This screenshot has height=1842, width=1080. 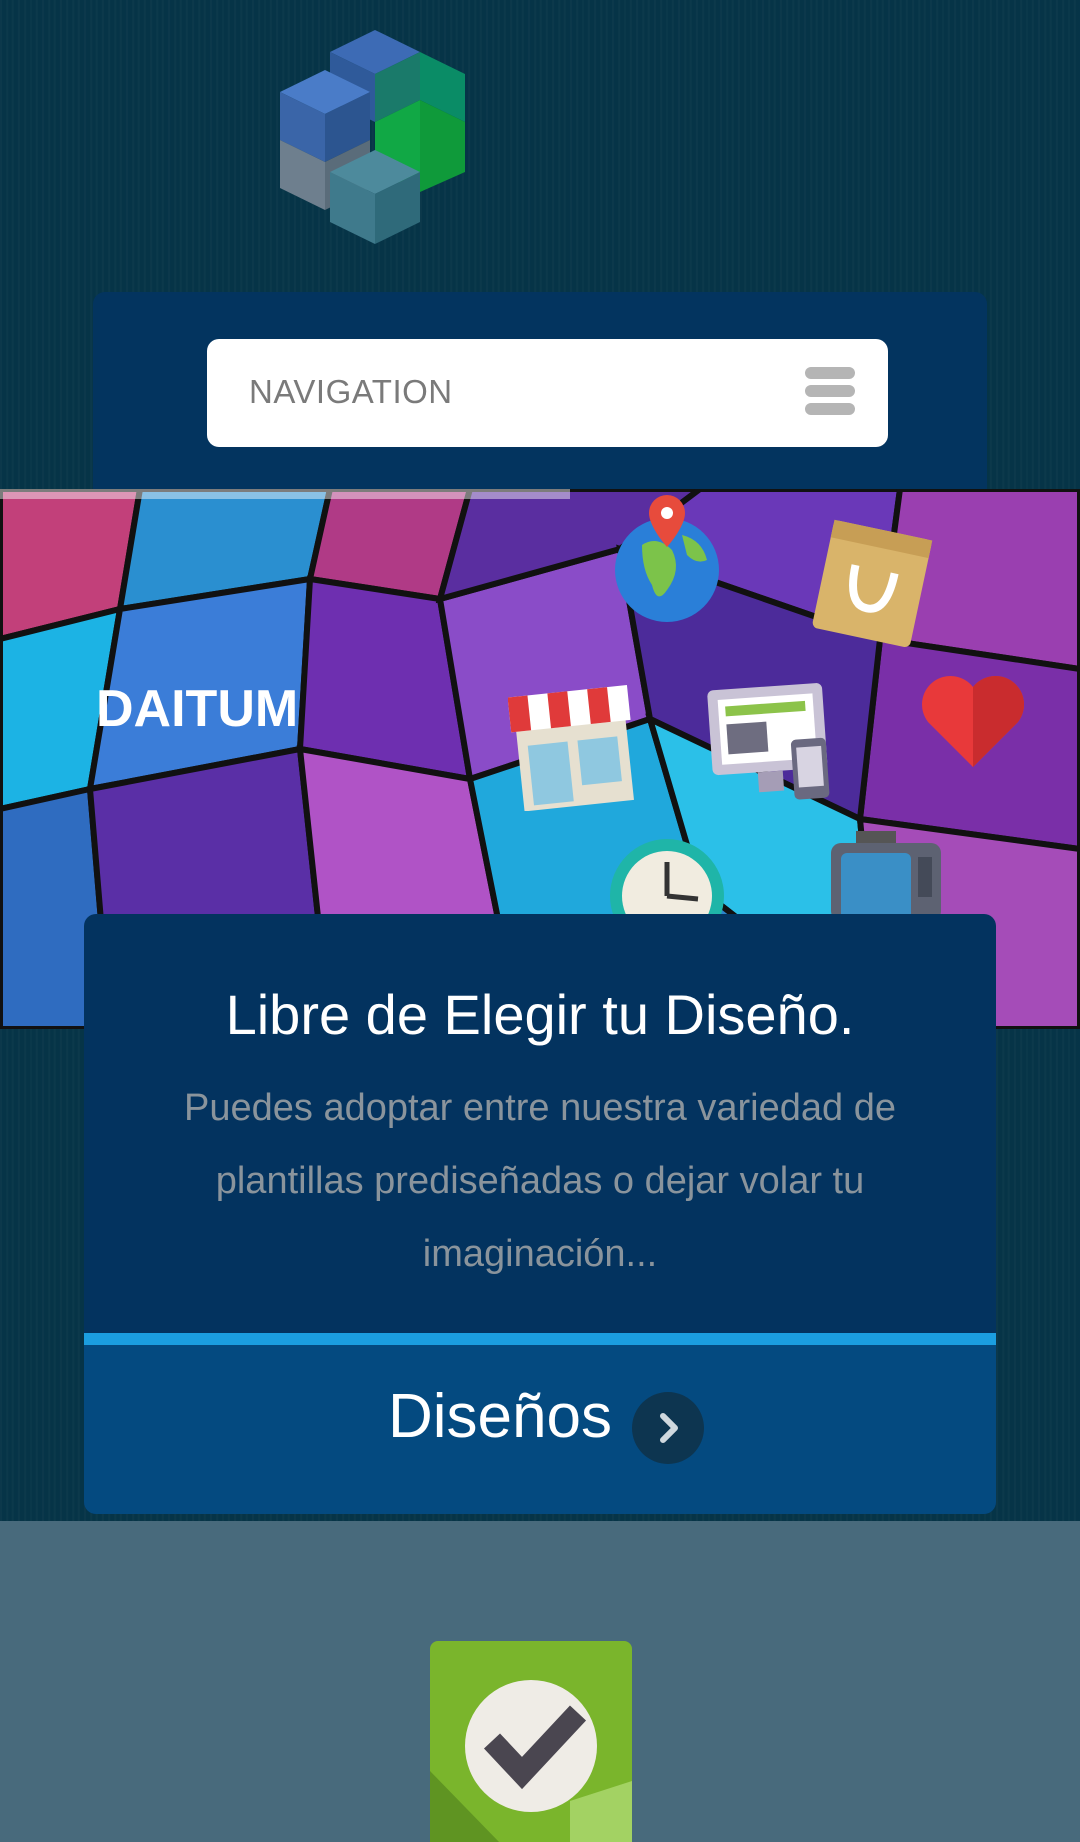 I want to click on storefront-icon, so click(x=571, y=748).